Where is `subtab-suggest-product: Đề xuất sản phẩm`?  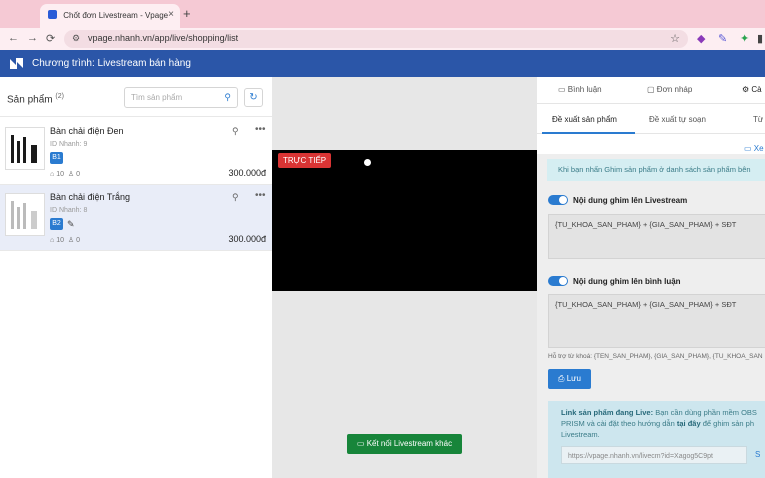
subtab-suggest-product: Đề xuất sản phẩm is located at coordinates (584, 119).